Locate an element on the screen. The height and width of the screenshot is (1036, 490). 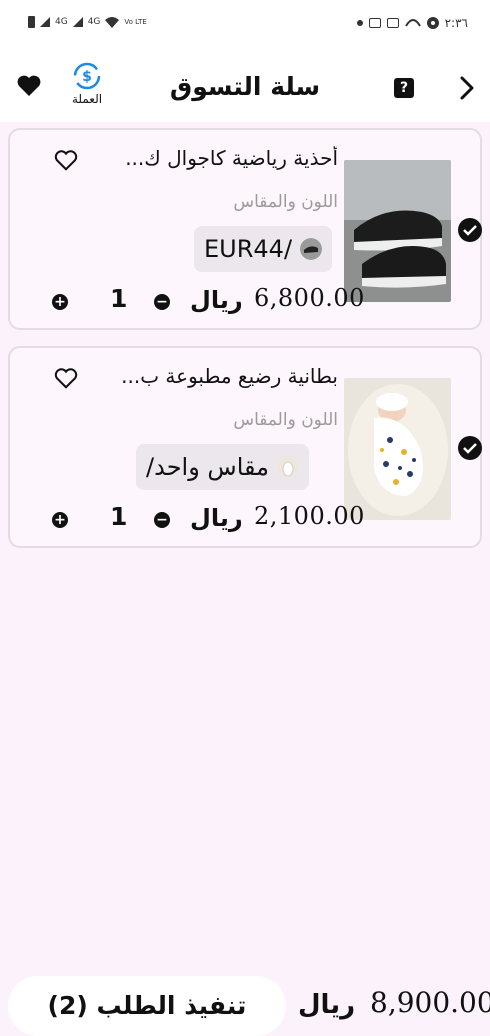
variant-selector: /مقاس واحد is located at coordinates (223, 467).